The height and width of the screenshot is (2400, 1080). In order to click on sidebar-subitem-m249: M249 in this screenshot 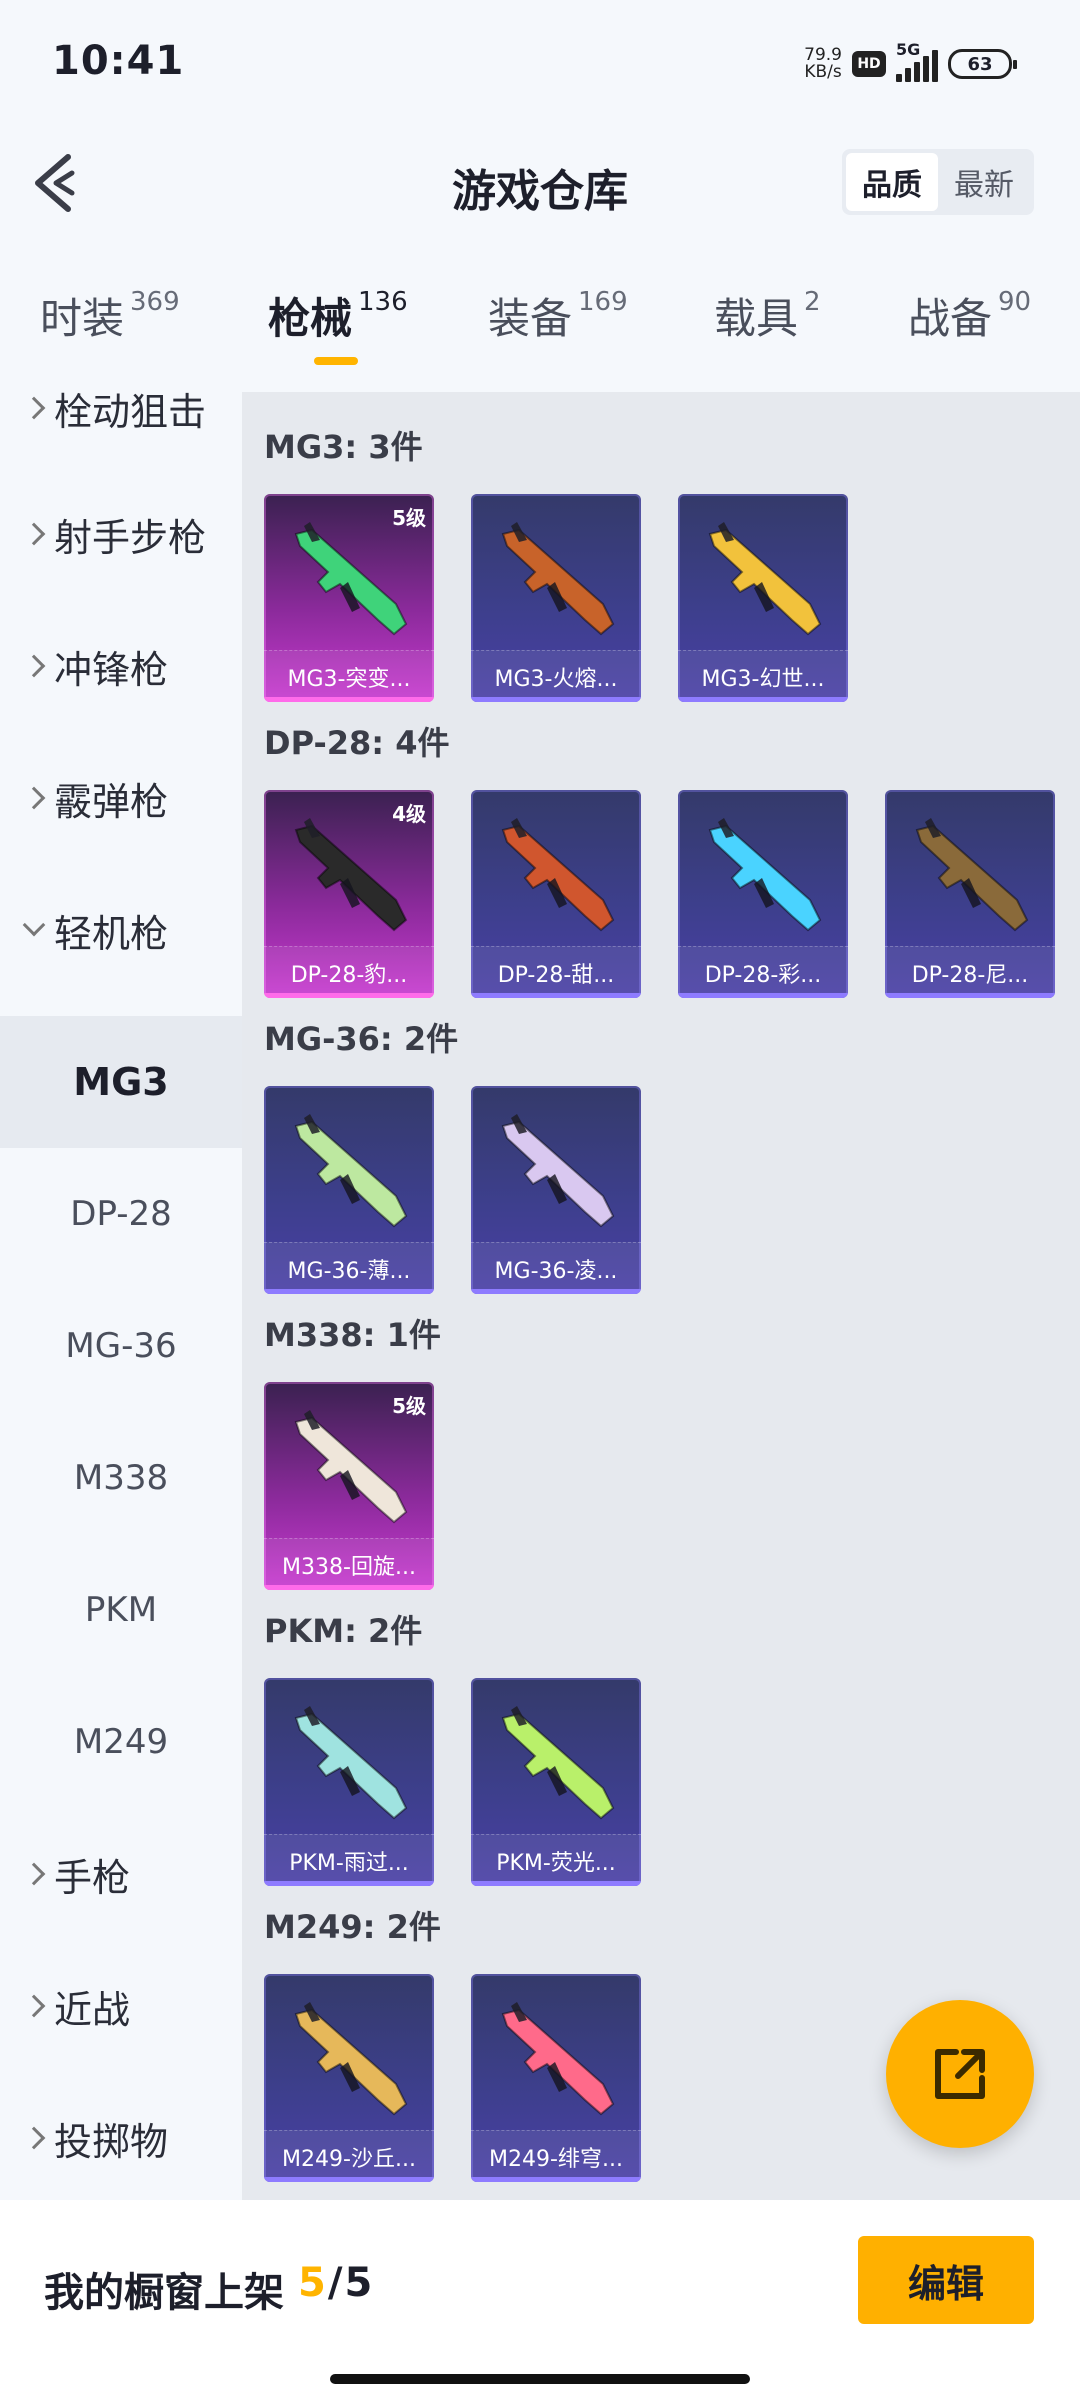, I will do `click(121, 1742)`.